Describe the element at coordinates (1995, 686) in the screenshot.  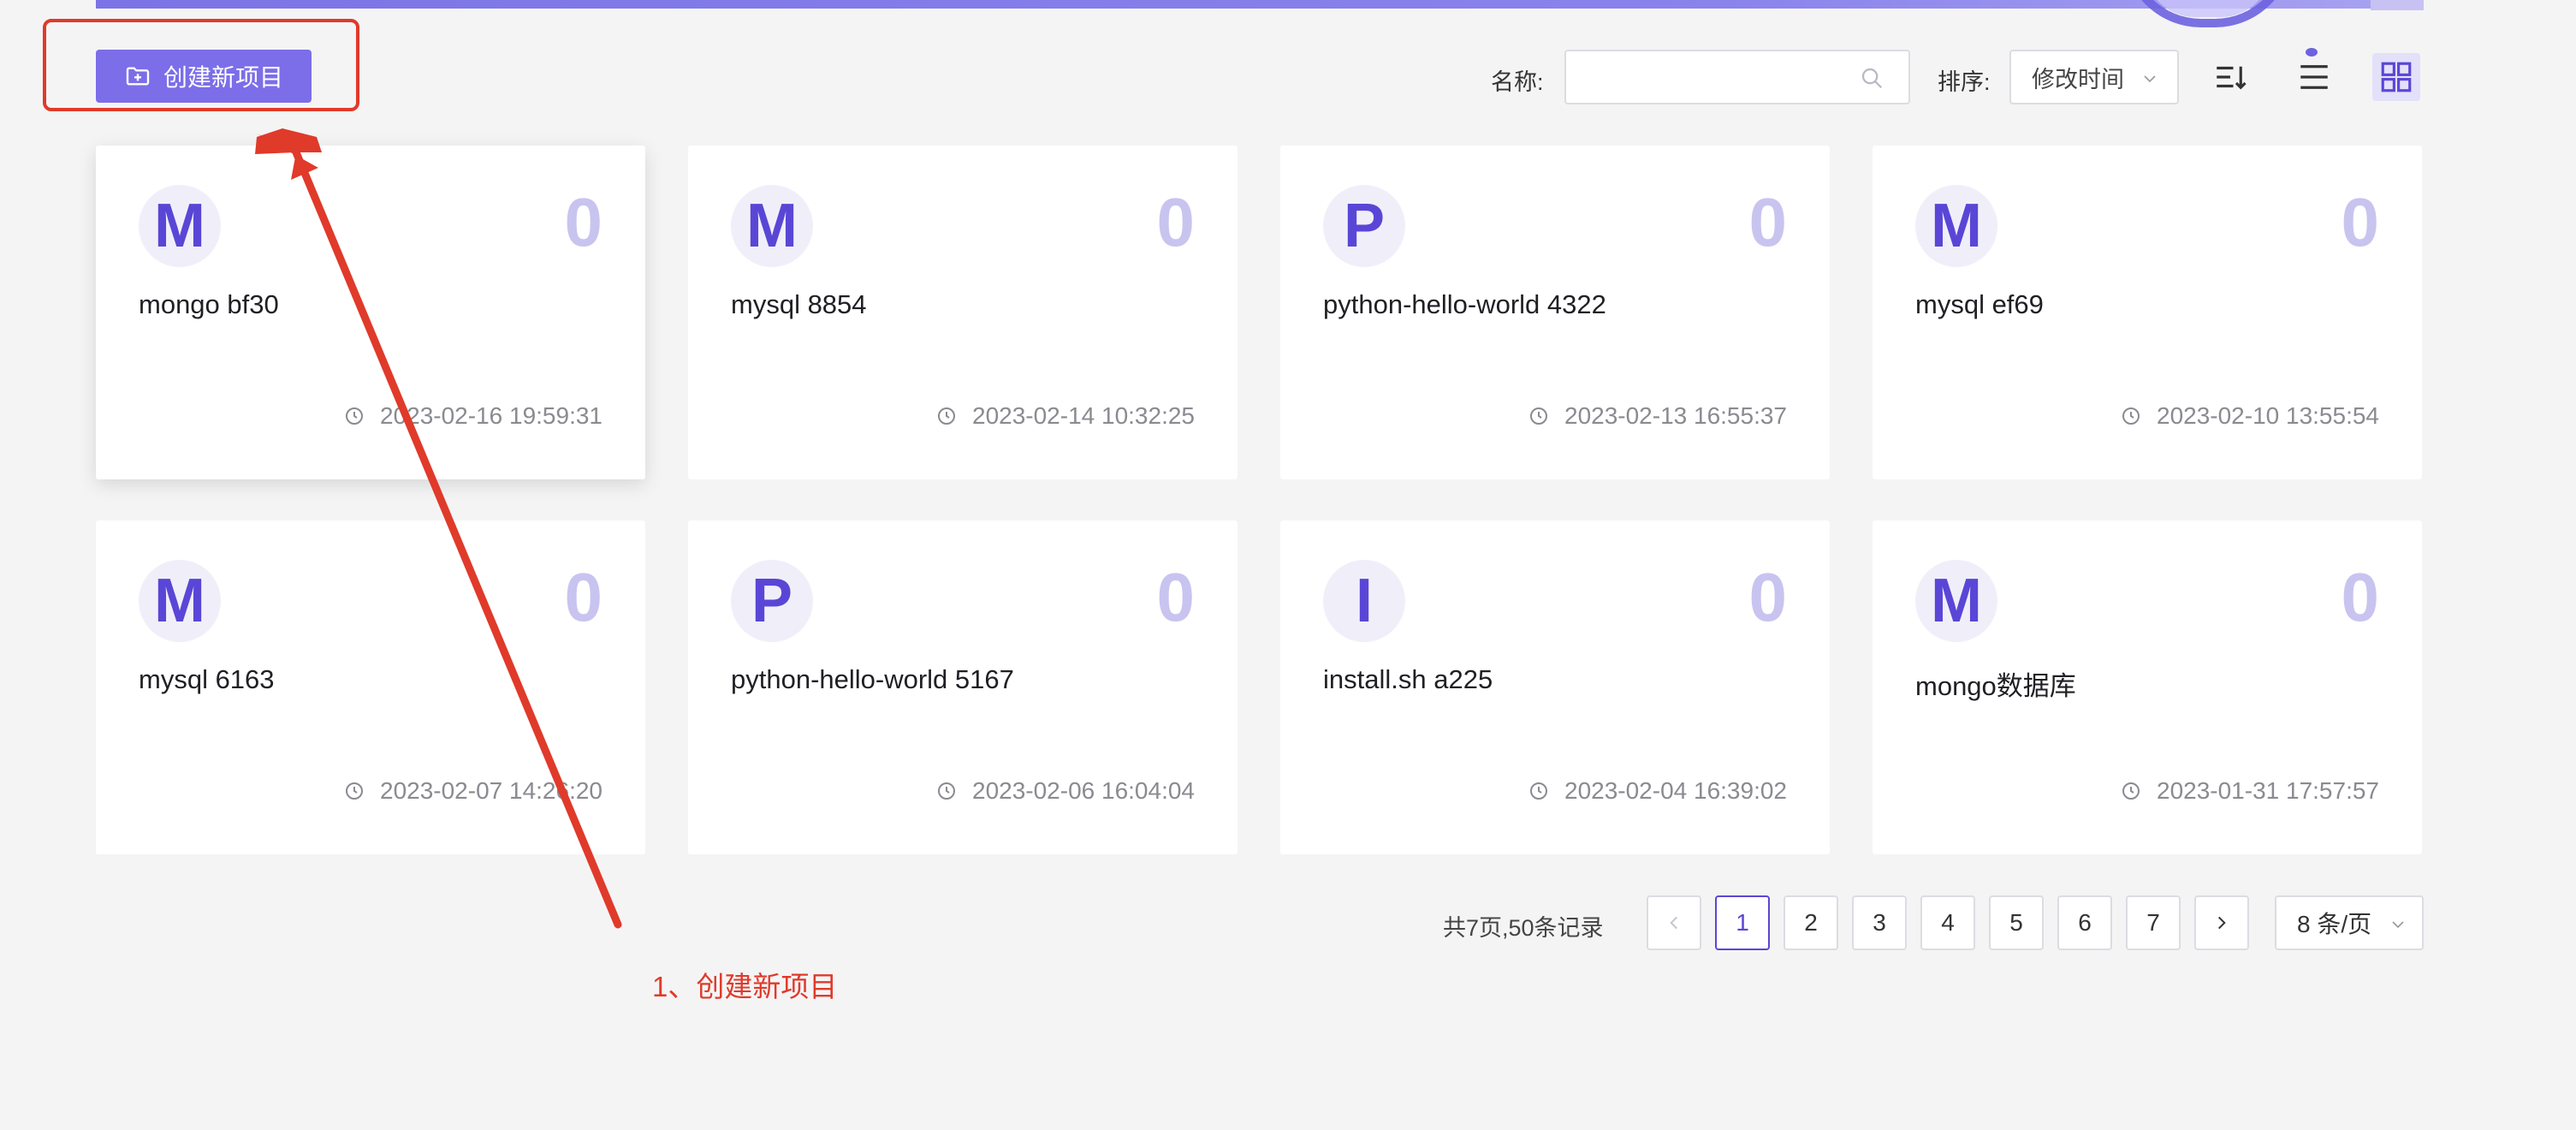
I see `project-title: mongo数据库` at that location.